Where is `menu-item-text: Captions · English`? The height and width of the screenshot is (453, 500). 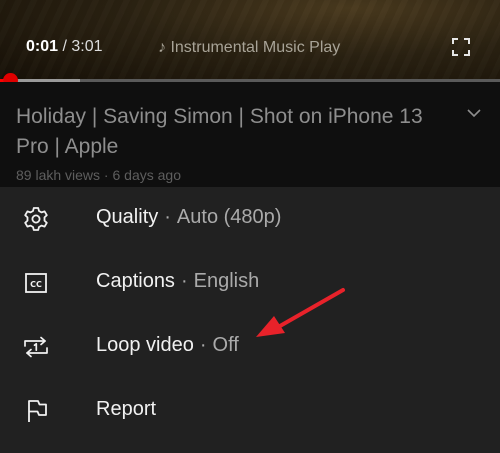
menu-item-text: Captions · English is located at coordinates (177, 281).